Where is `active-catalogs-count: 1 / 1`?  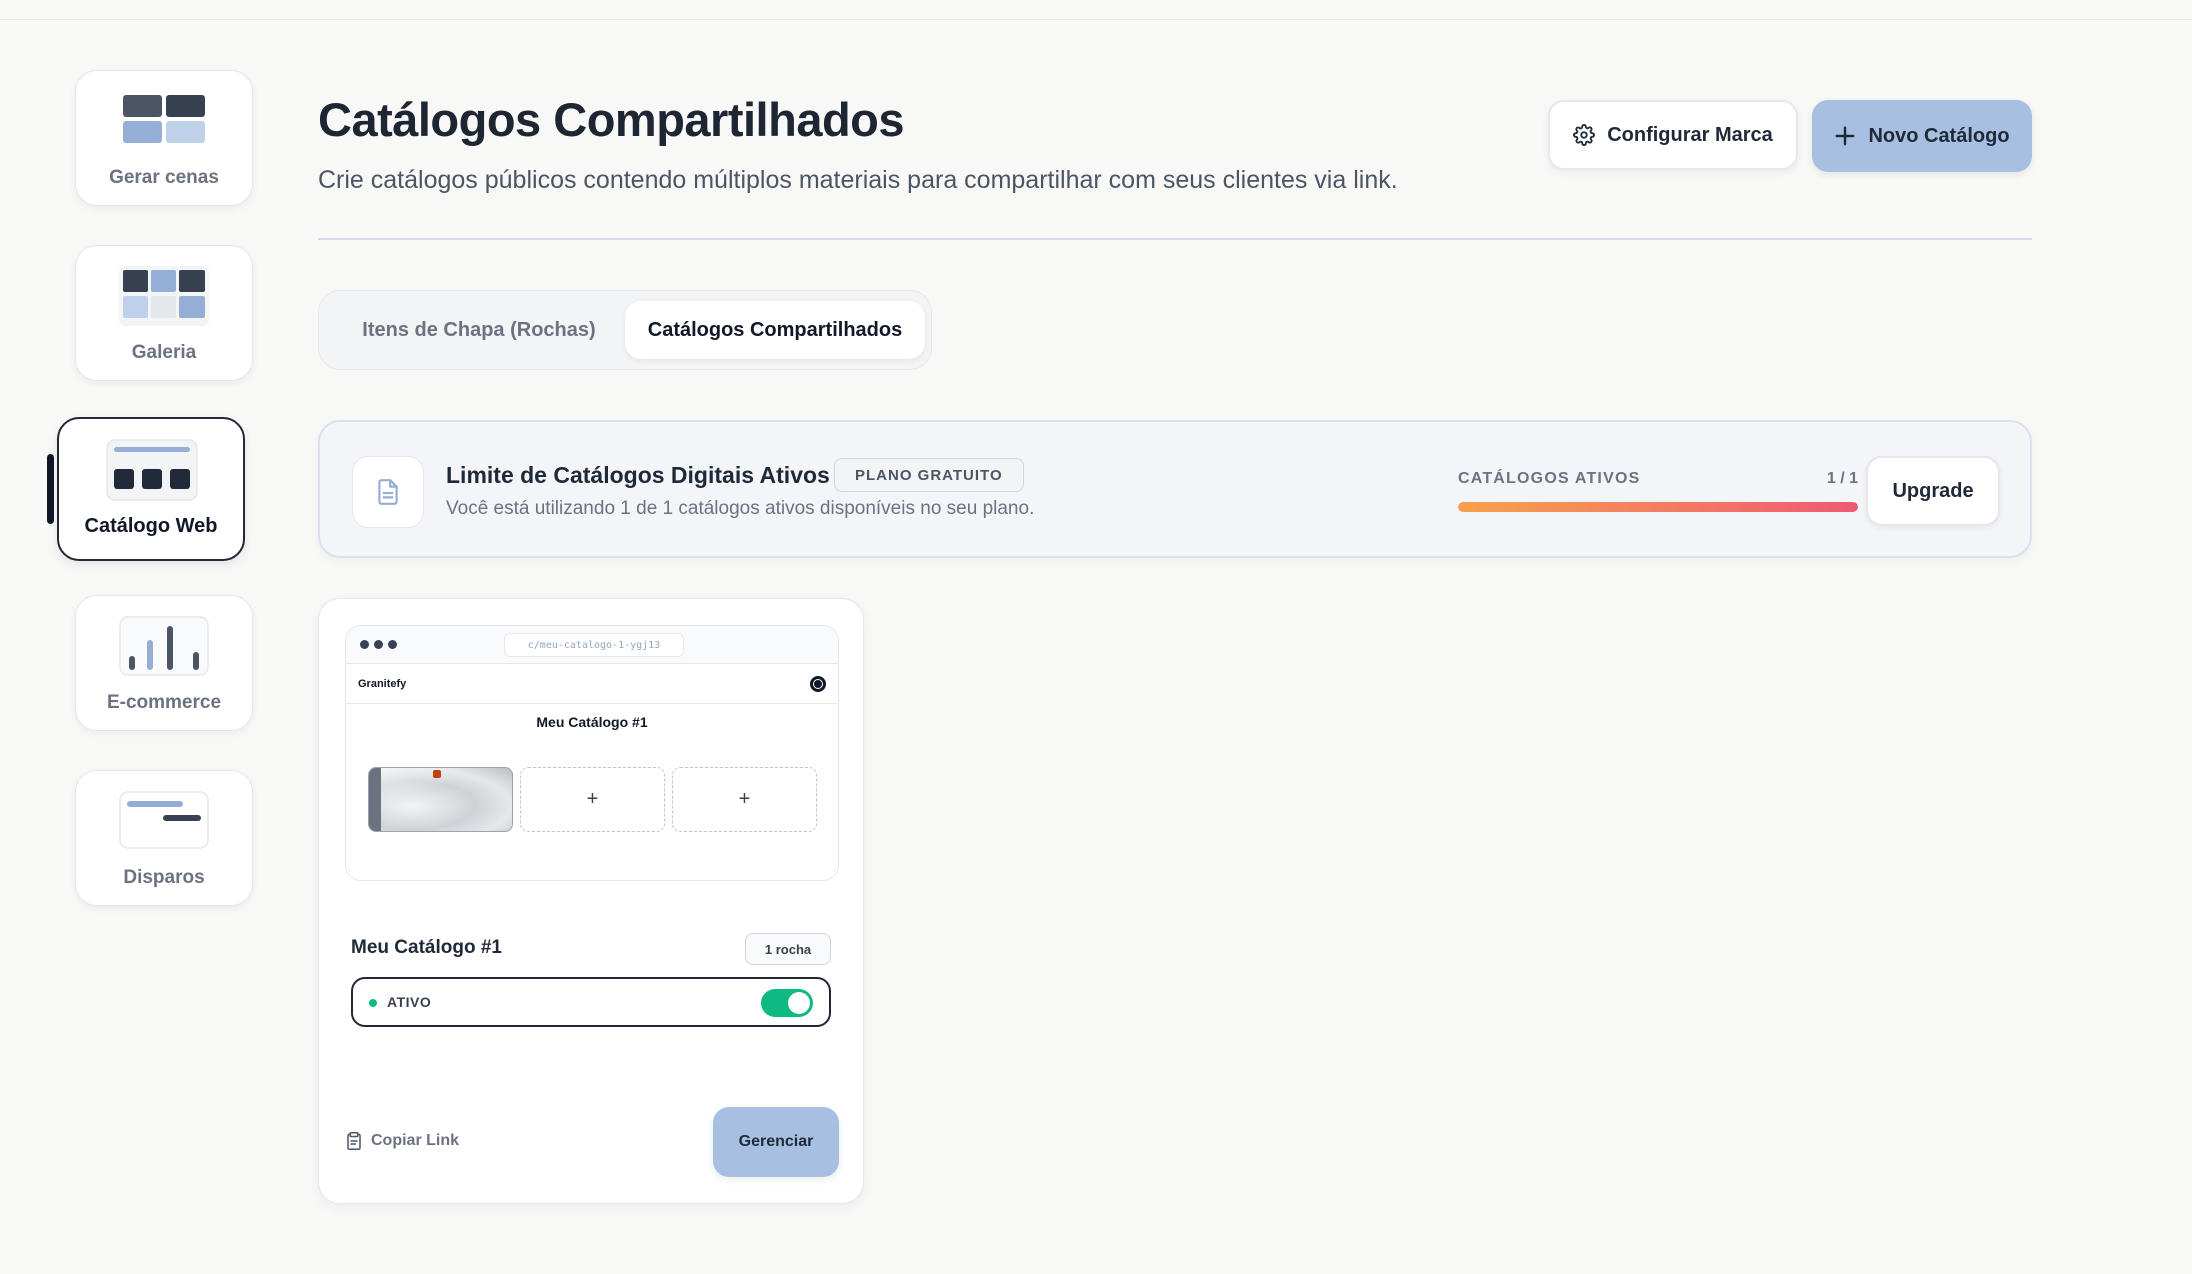 active-catalogs-count: 1 / 1 is located at coordinates (1842, 478).